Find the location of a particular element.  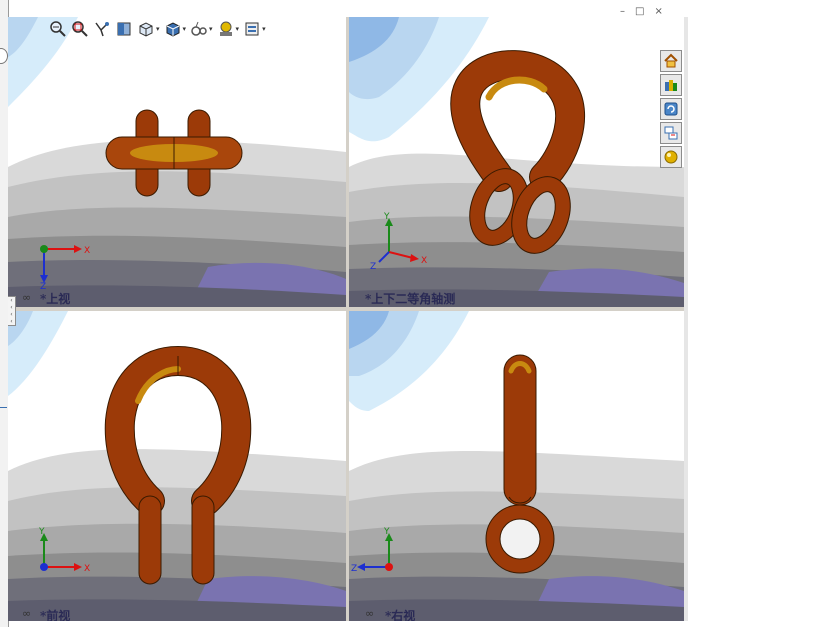

panel-collapse-handle: ‹ ‹ ‹ ‹ is located at coordinates (12, 311).